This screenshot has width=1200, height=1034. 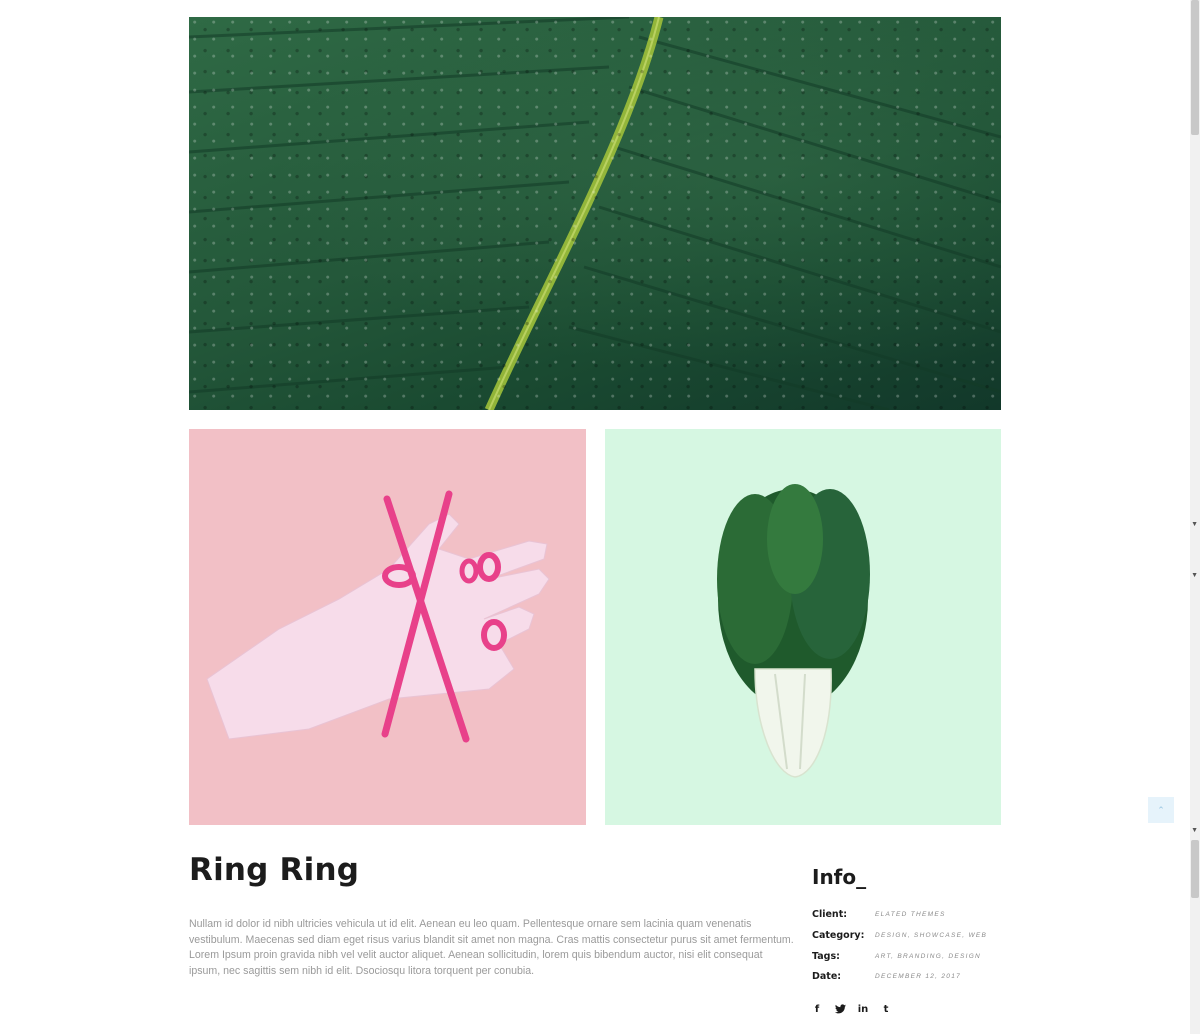 What do you see at coordinates (817, 1009) in the screenshot?
I see `facebook-icon: f` at bounding box center [817, 1009].